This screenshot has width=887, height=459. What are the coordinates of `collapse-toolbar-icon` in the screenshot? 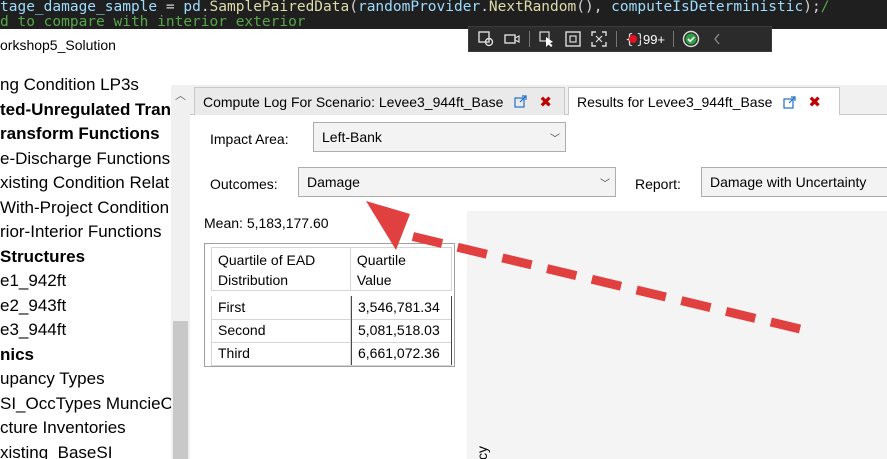 It's located at (717, 39).